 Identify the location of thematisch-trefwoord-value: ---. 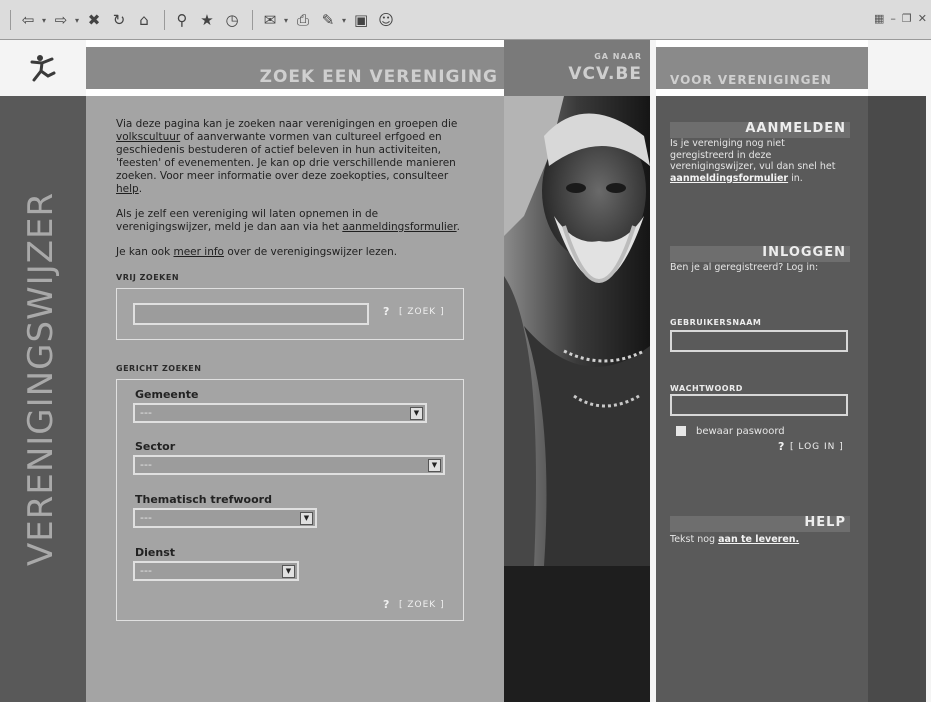
(146, 517).